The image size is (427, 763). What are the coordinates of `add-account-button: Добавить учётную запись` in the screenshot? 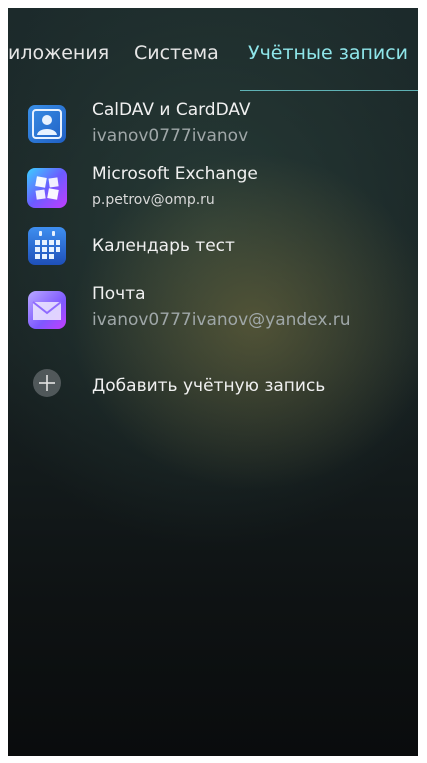 It's located at (213, 388).